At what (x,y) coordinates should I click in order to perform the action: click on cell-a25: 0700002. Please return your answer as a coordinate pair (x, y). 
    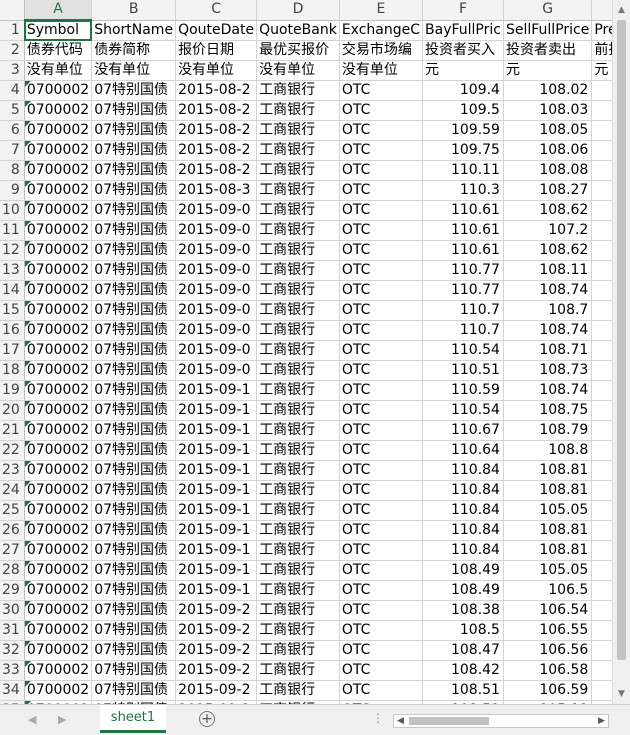
    Looking at the image, I should click on (58, 510).